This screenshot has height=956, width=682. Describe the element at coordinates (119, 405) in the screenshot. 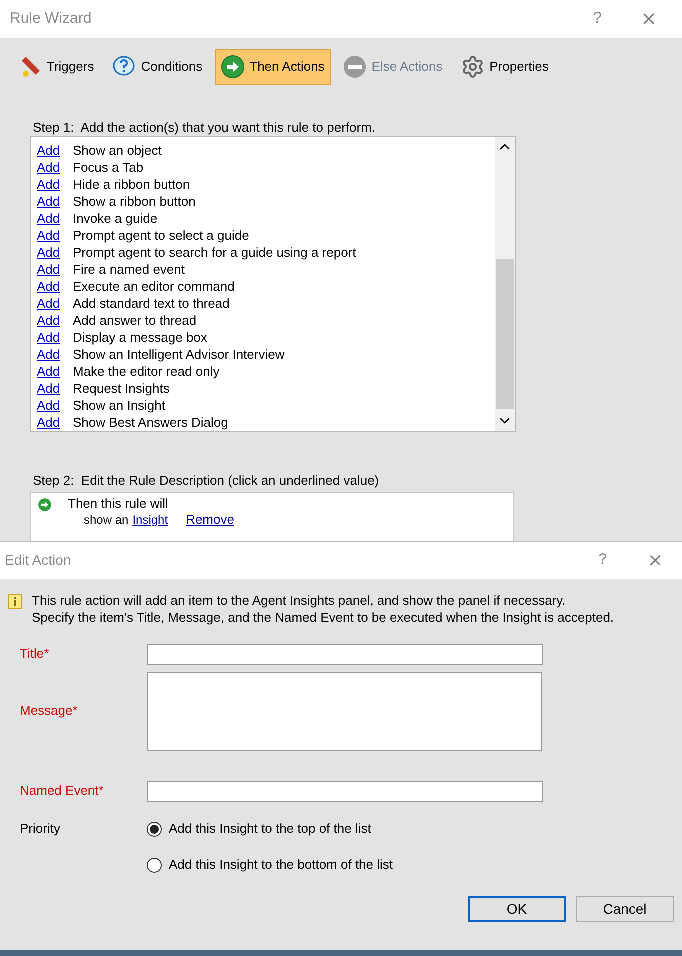

I see `action-label: Show an Insight` at that location.